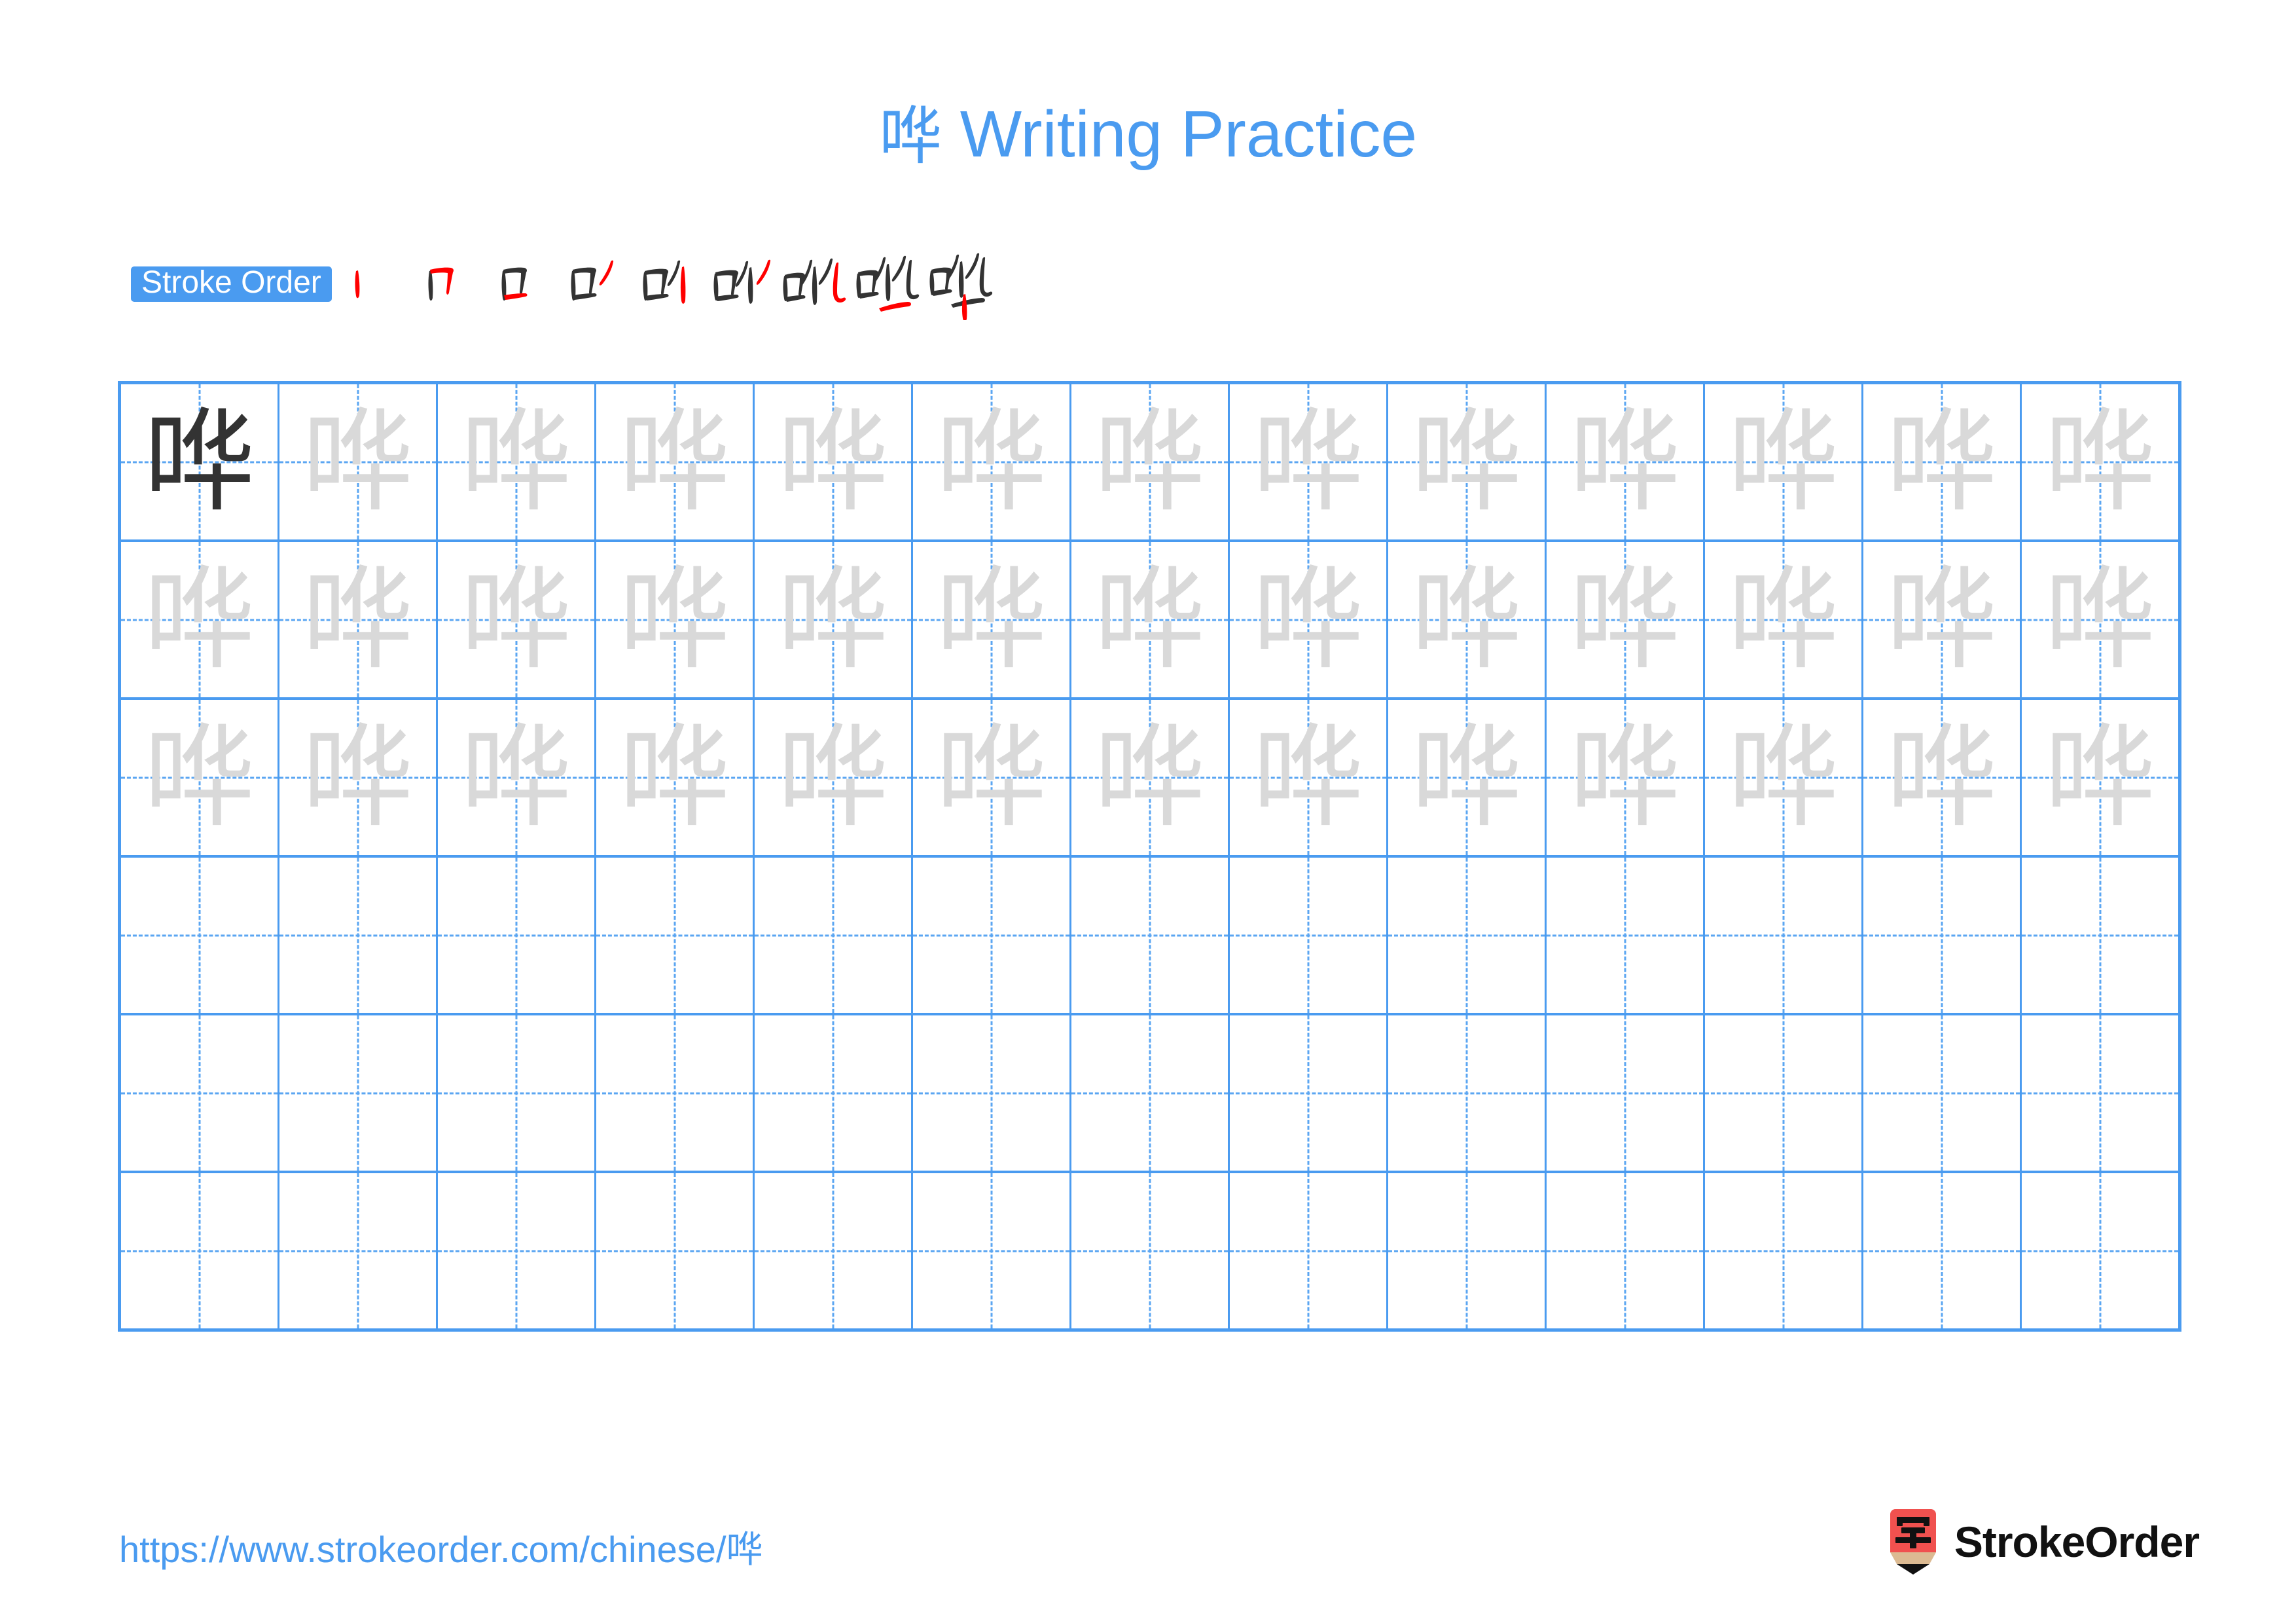  I want to click on practice-grid-row, so click(1149, 1094).